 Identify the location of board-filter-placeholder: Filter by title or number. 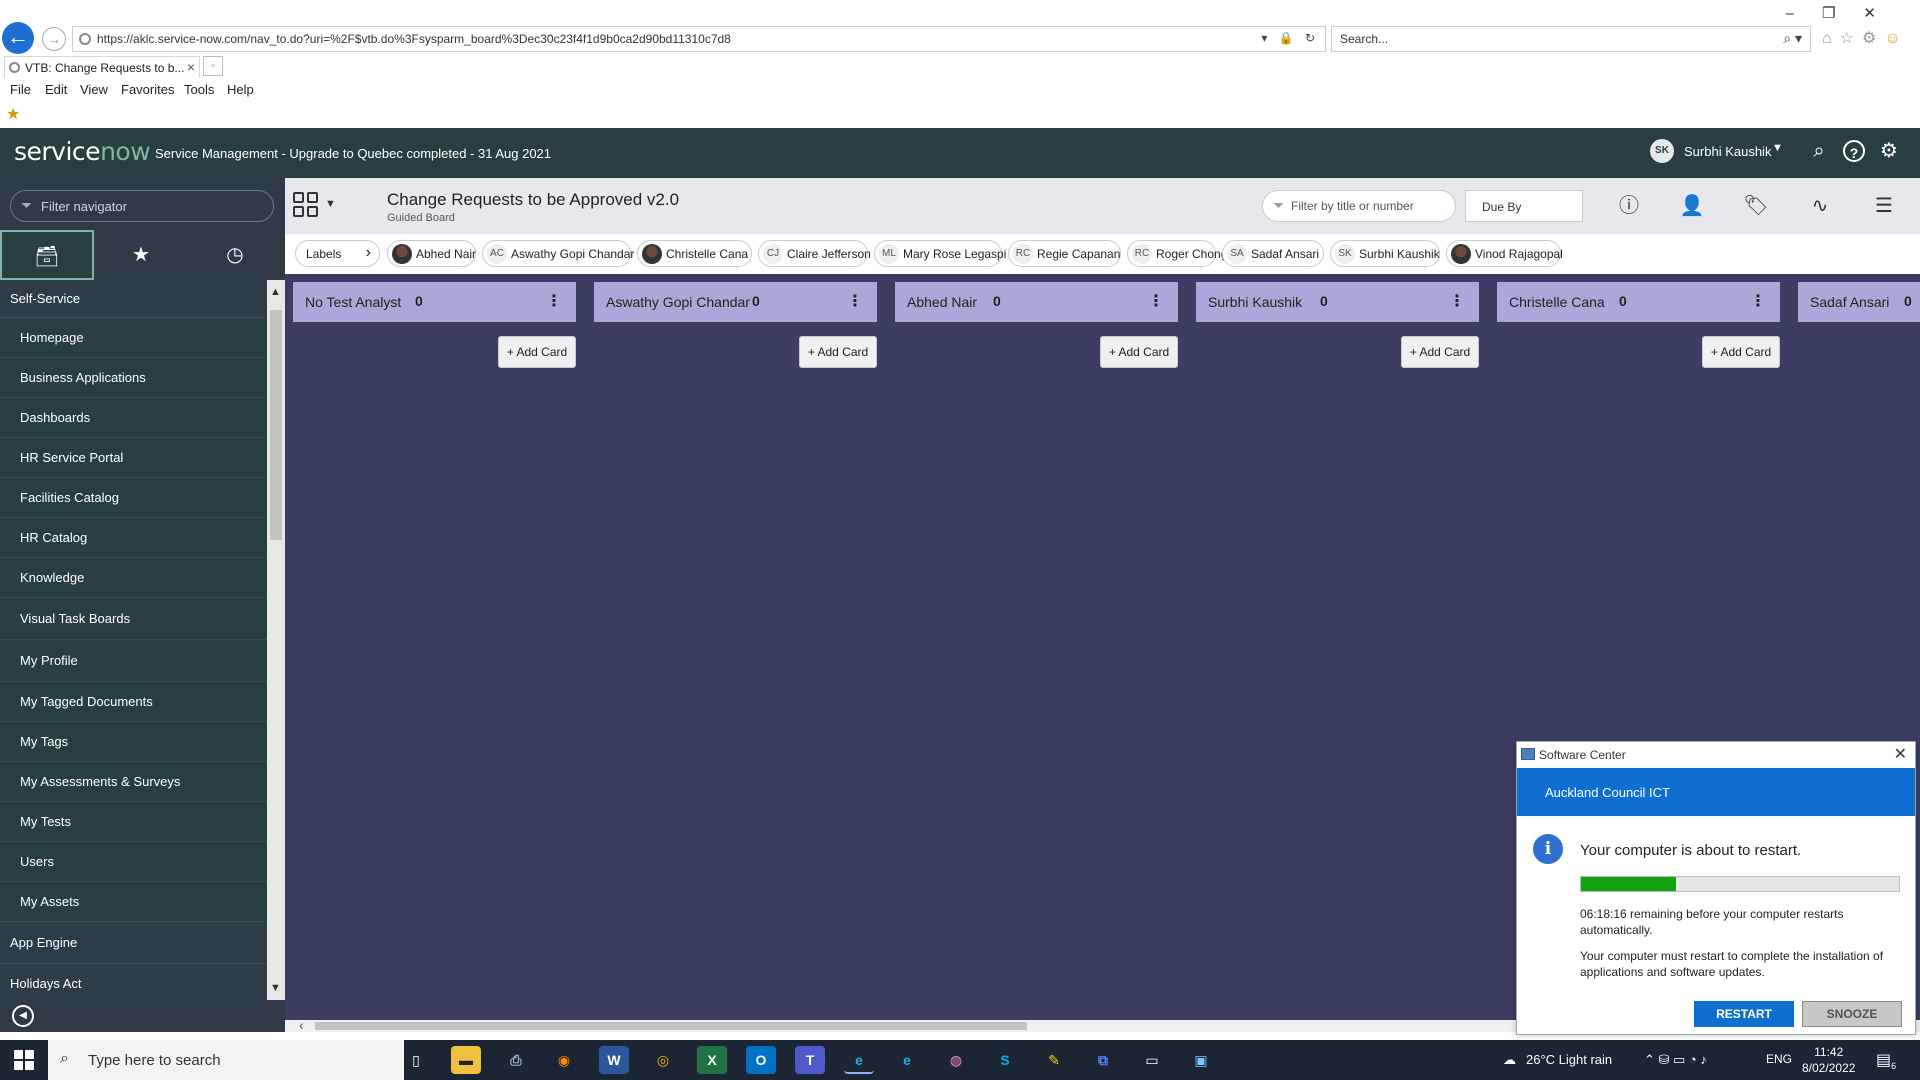
(1352, 206).